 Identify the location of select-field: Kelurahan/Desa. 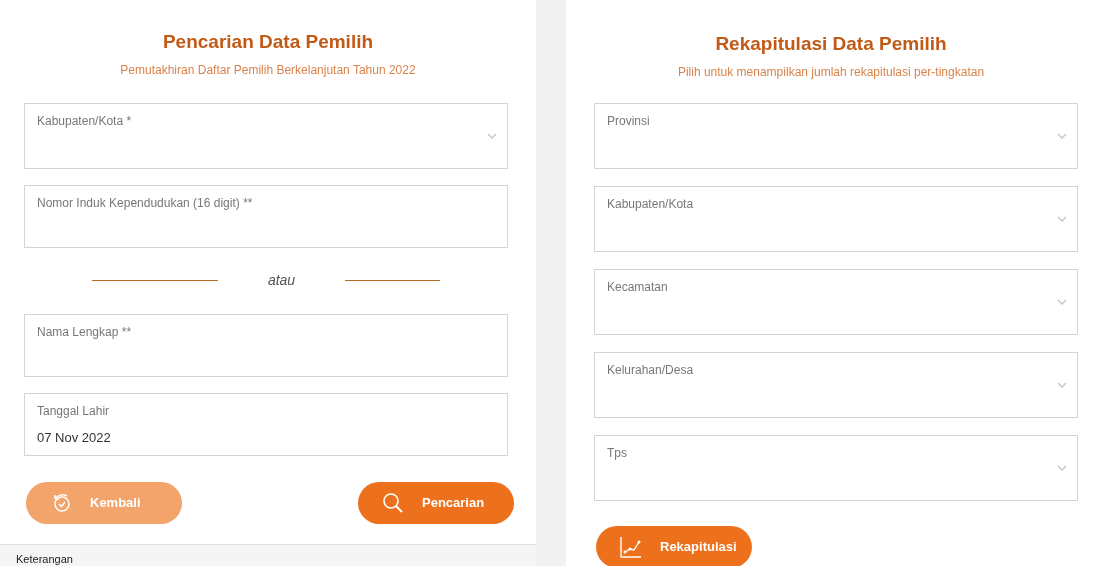
(836, 384).